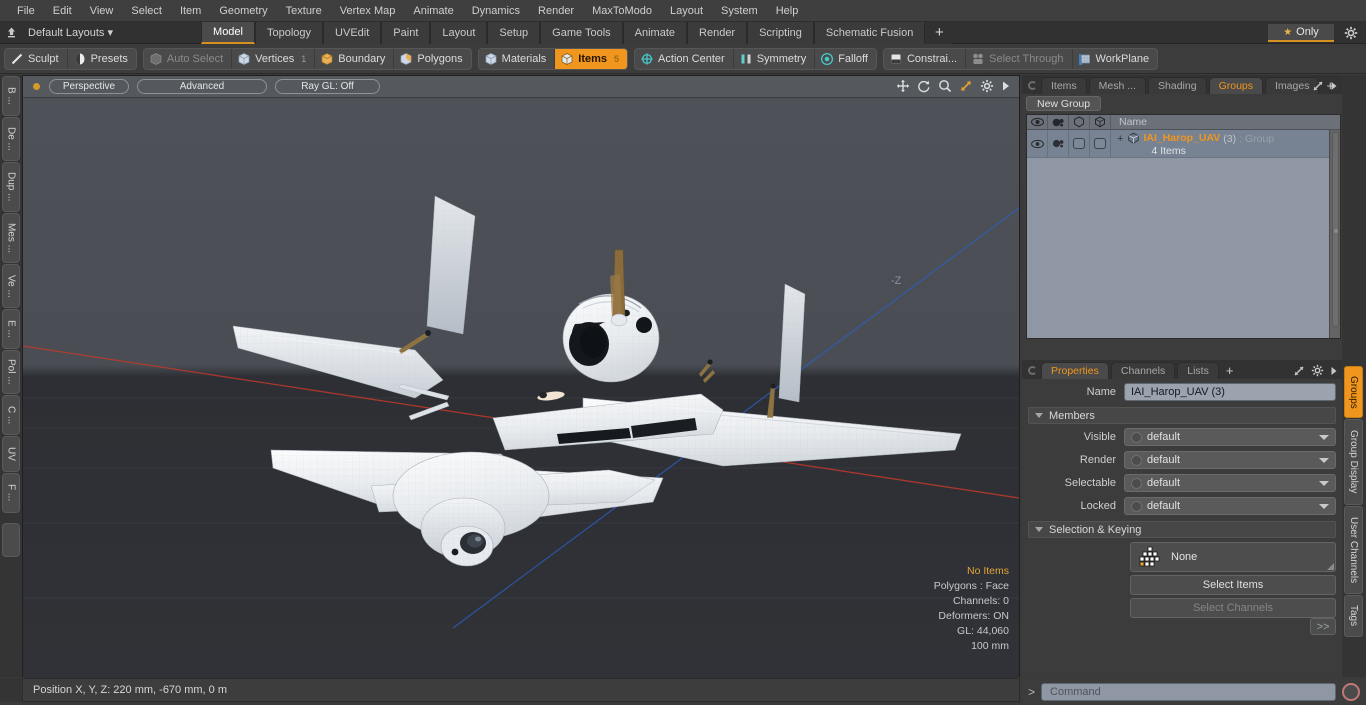  What do you see at coordinates (1182, 415) in the screenshot?
I see `members-section-header: Members` at bounding box center [1182, 415].